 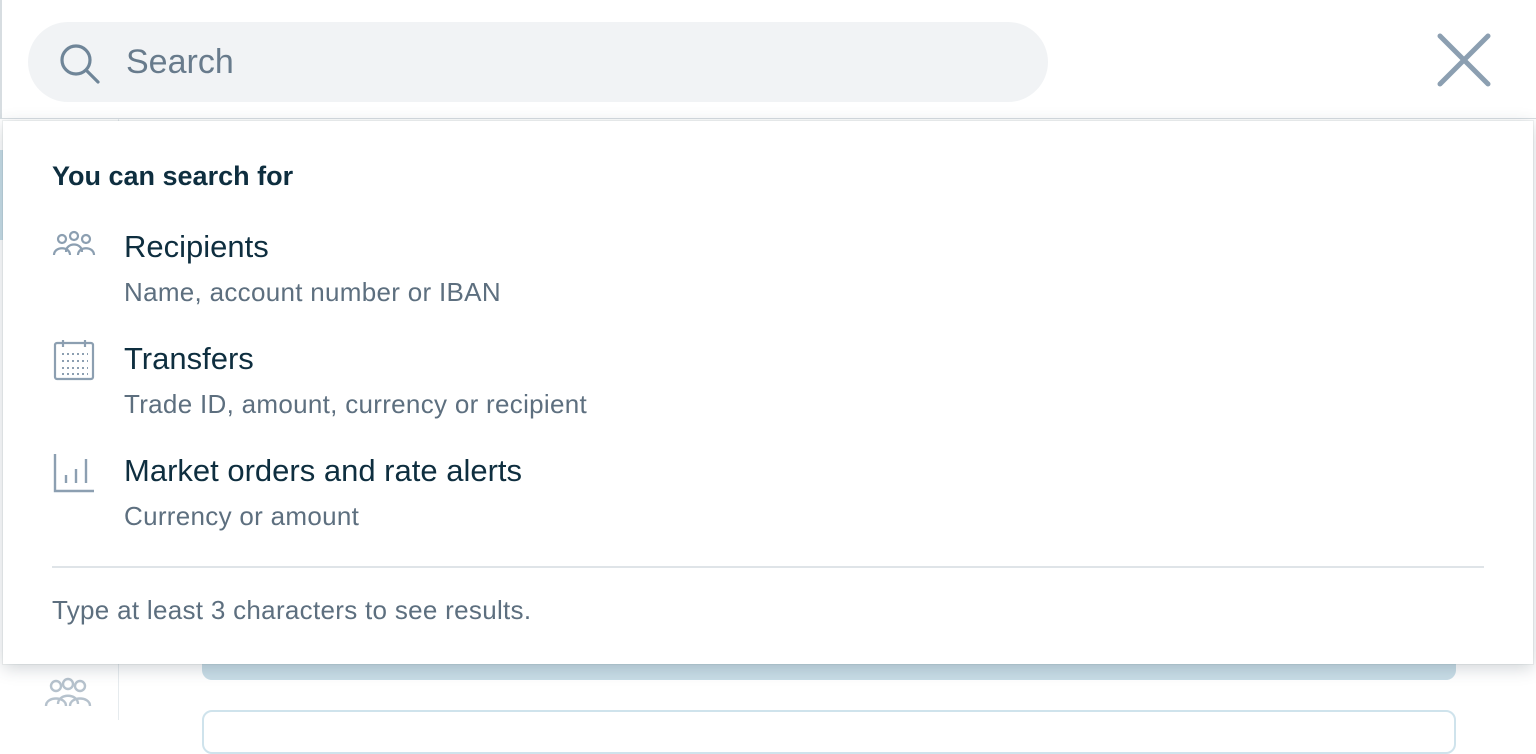 What do you see at coordinates (1464, 65) in the screenshot?
I see `close-icon` at bounding box center [1464, 65].